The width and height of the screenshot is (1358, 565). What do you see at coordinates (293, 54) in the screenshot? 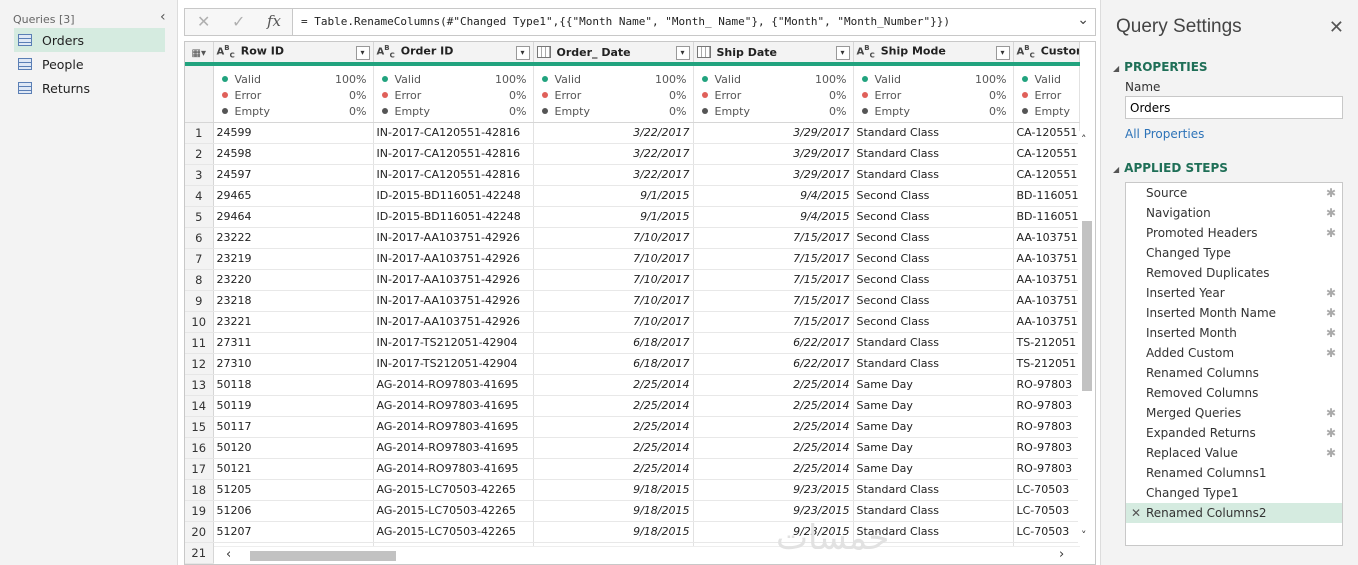
I see `column-header: ABC Row ID ▾` at bounding box center [293, 54].